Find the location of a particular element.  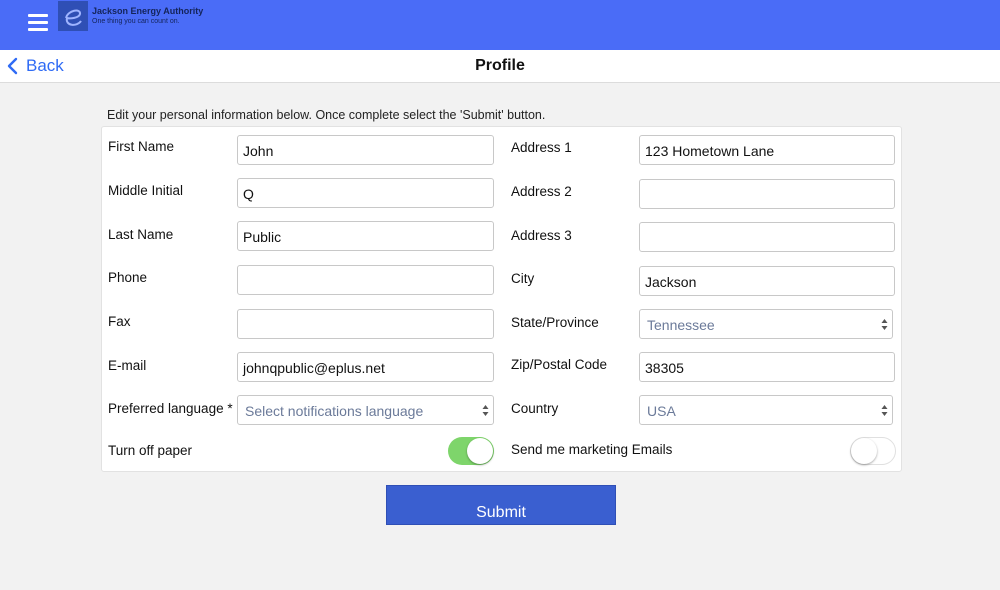

preferred-language-select: Select notifications language is located at coordinates (365, 410).